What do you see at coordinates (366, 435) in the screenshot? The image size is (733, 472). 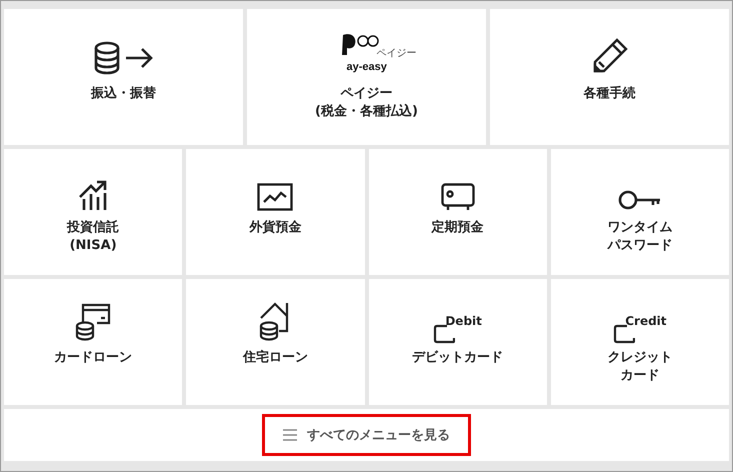 I see `all-menu-button: すべてのメニューを見る` at bounding box center [366, 435].